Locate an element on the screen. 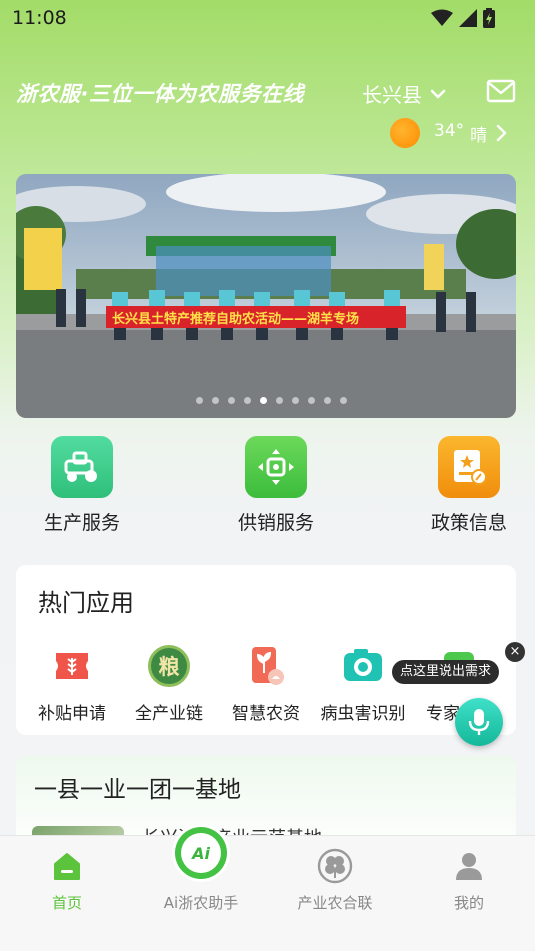 The width and height of the screenshot is (535, 951). grain-badge-text: 粮 is located at coordinates (169, 666).